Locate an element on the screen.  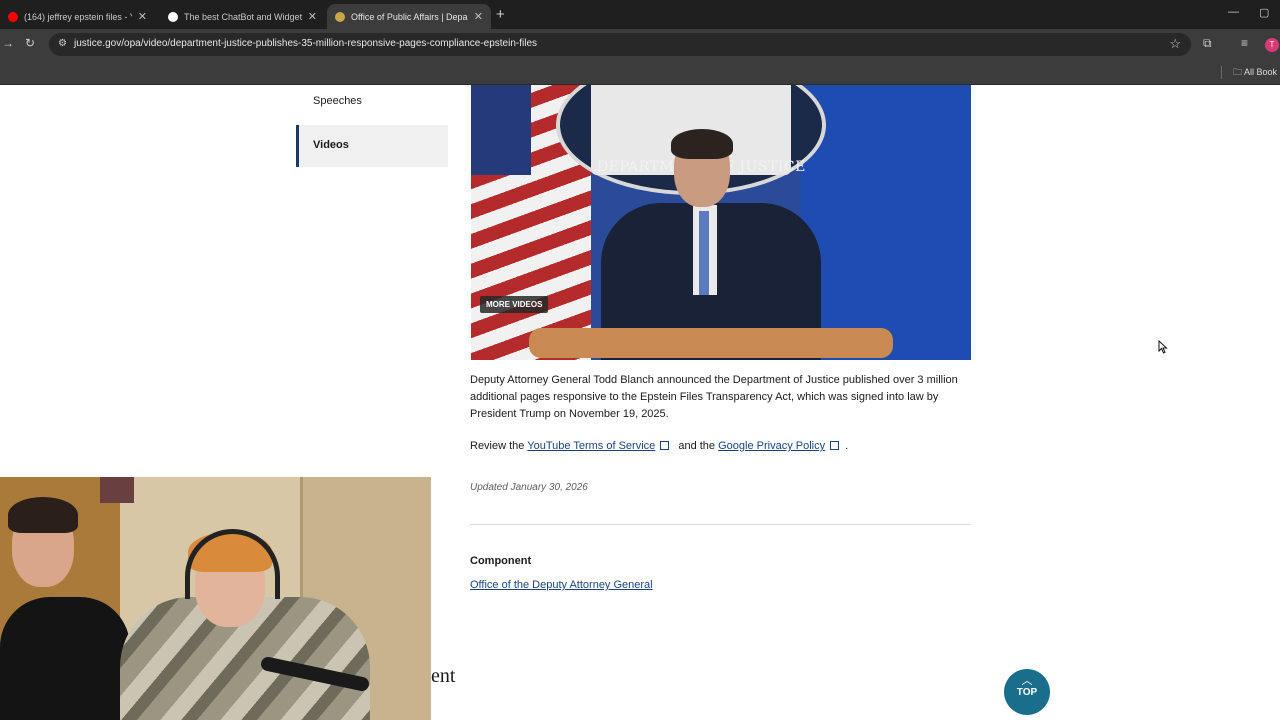
speaker-tie is located at coordinates (704, 253).